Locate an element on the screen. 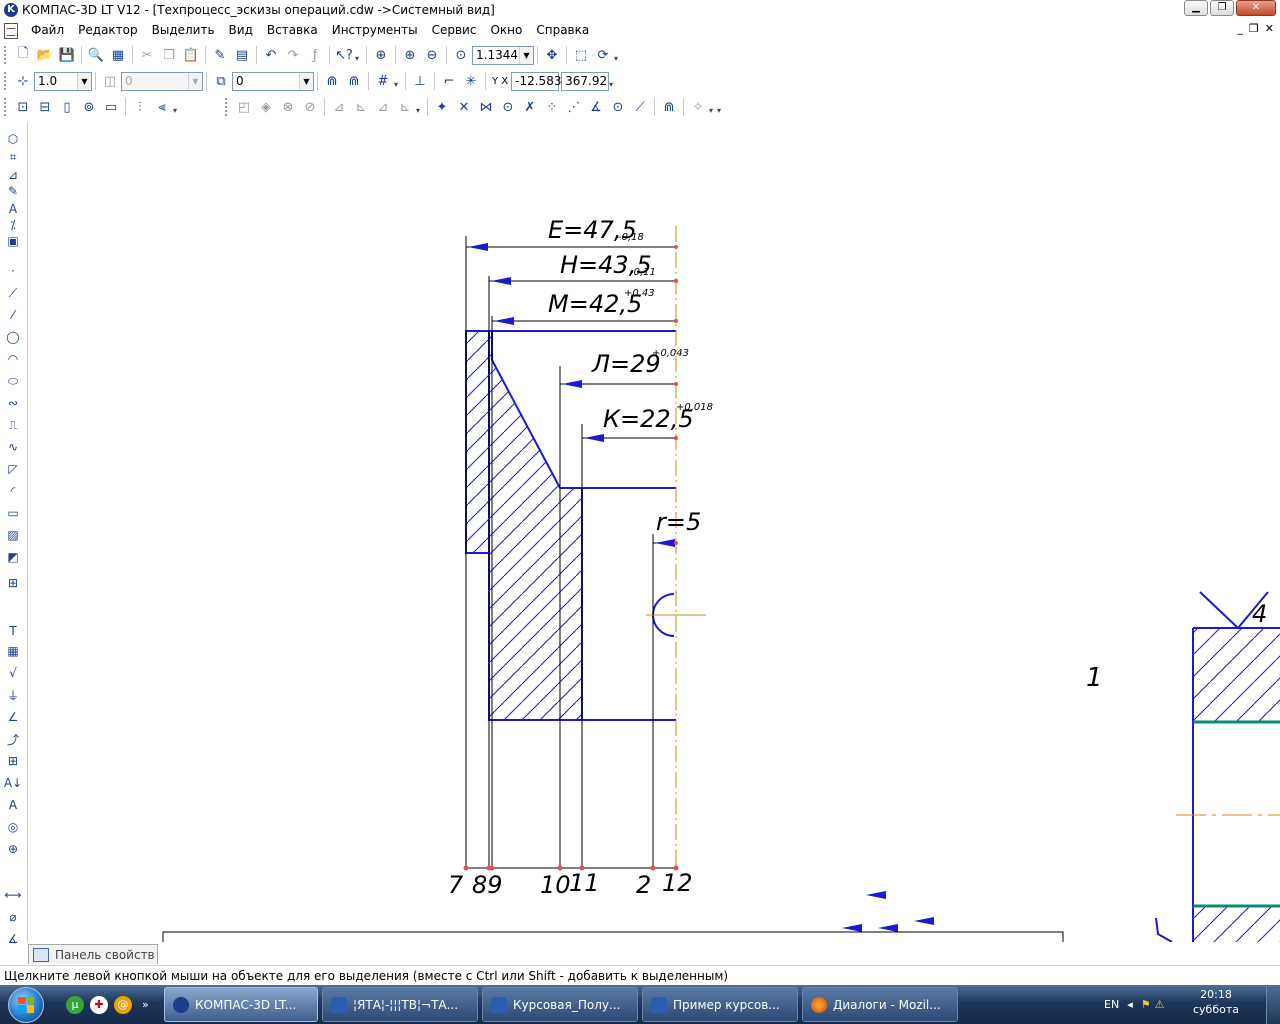 This screenshot has width=1280, height=1024. open-file-icon: 📂 is located at coordinates (45, 55).